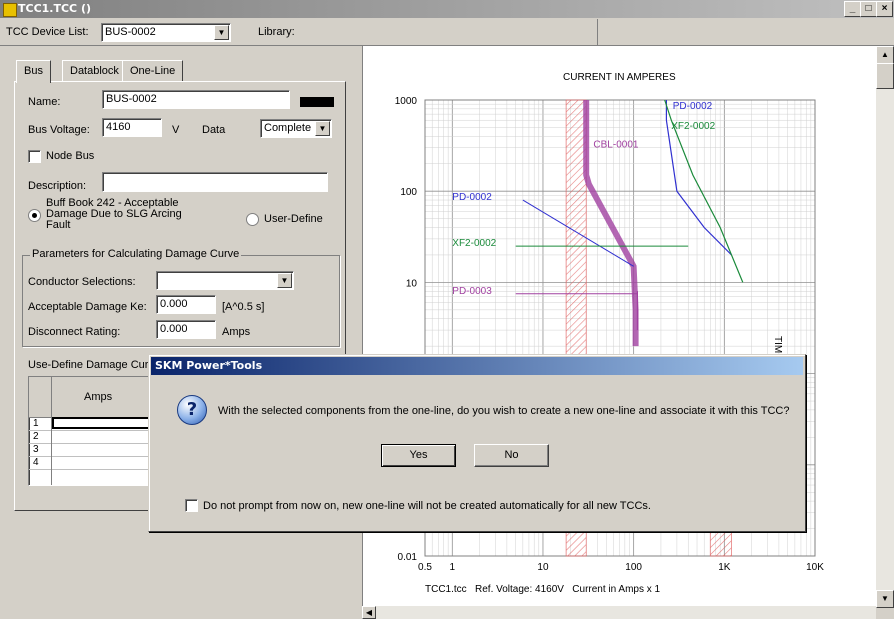  Describe the element at coordinates (815, 567) in the screenshot. I see `x-tick-label: 10K` at that location.